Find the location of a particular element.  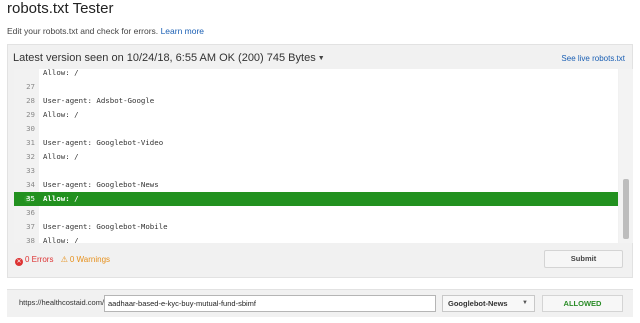

submit-button: Submit is located at coordinates (583, 259).